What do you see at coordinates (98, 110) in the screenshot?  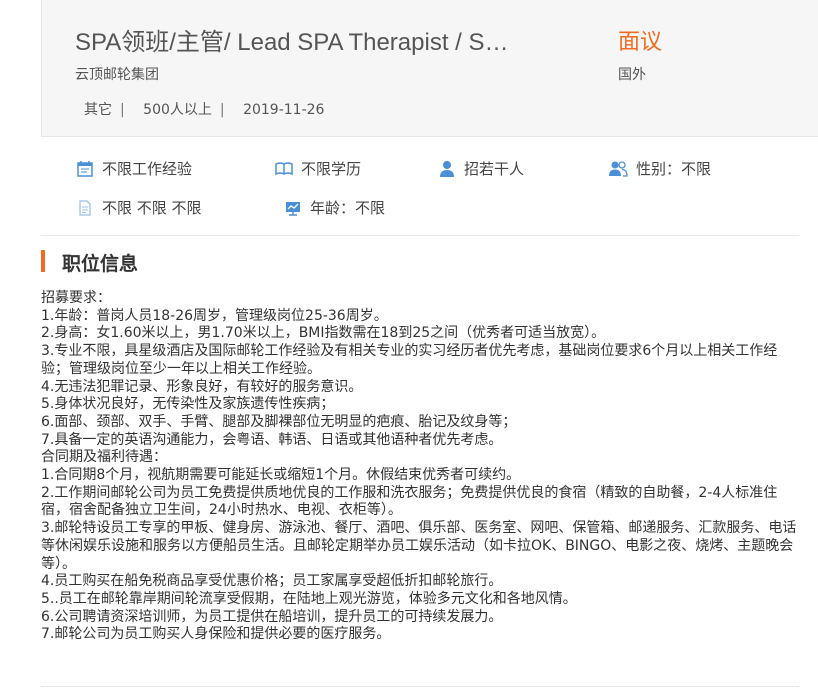 I see `meta-industry: 其它` at bounding box center [98, 110].